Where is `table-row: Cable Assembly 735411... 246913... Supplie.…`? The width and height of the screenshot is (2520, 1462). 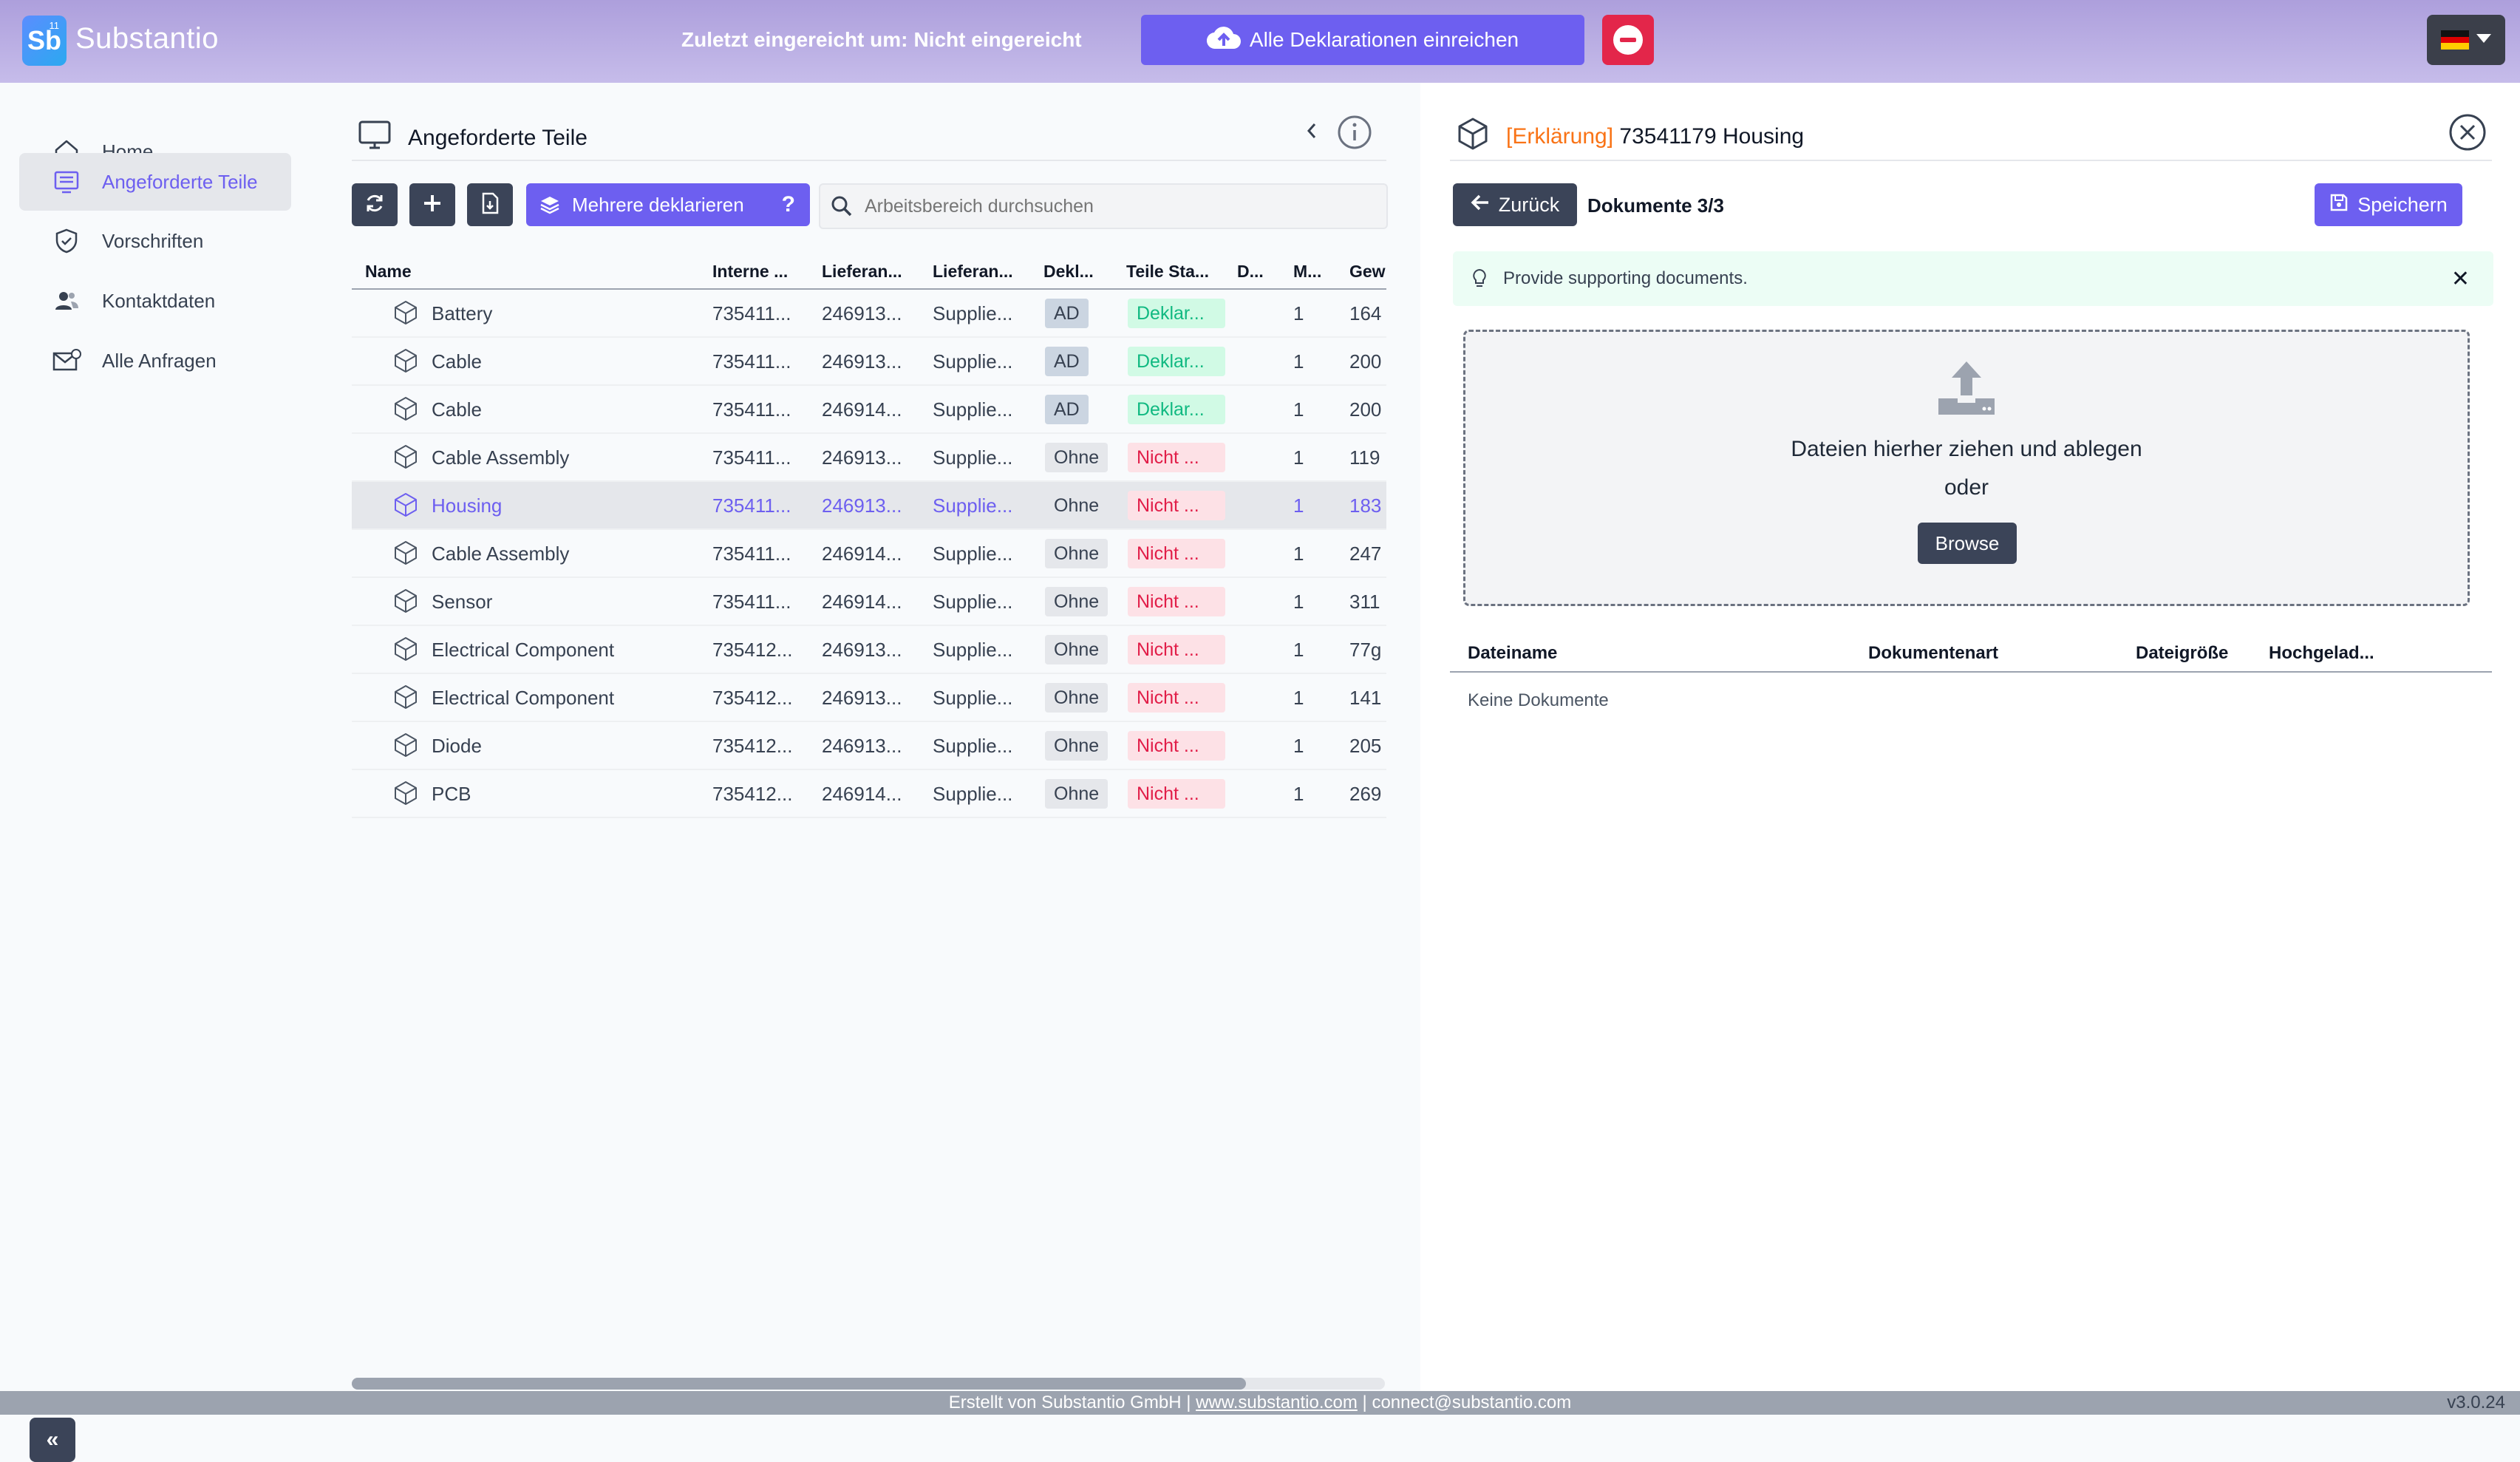 table-row: Cable Assembly 735411... 246913... Supplie.… is located at coordinates (869, 458).